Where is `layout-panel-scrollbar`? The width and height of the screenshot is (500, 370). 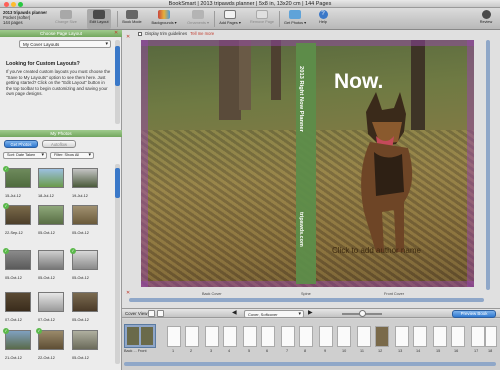 layout-panel-scrollbar is located at coordinates (117, 82).